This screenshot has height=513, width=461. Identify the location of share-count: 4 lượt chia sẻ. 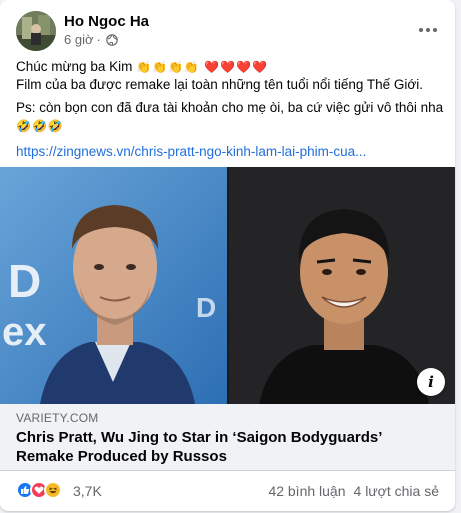
(396, 491).